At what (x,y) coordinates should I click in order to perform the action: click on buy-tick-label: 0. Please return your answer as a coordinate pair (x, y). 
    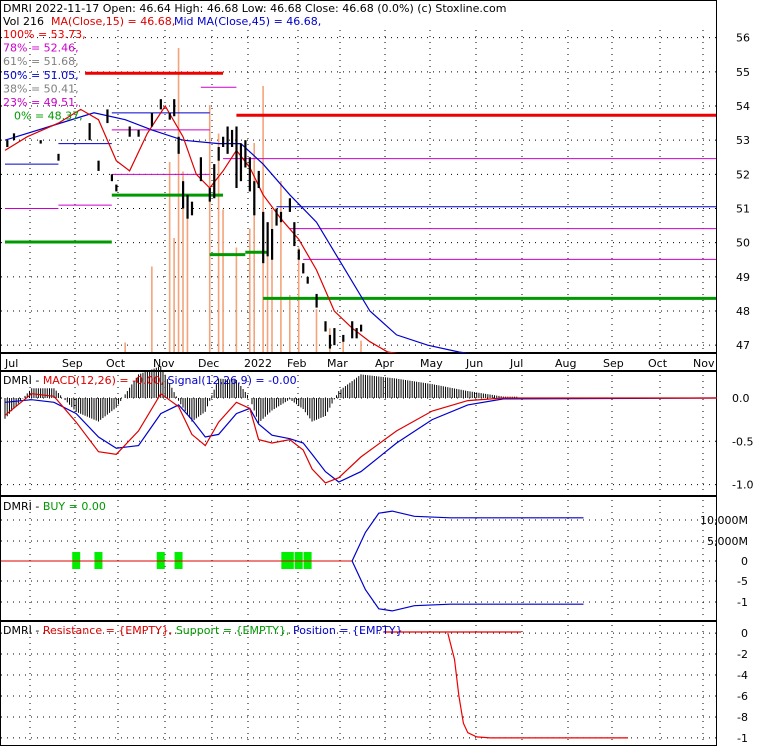
    Looking at the image, I should click on (744, 561).